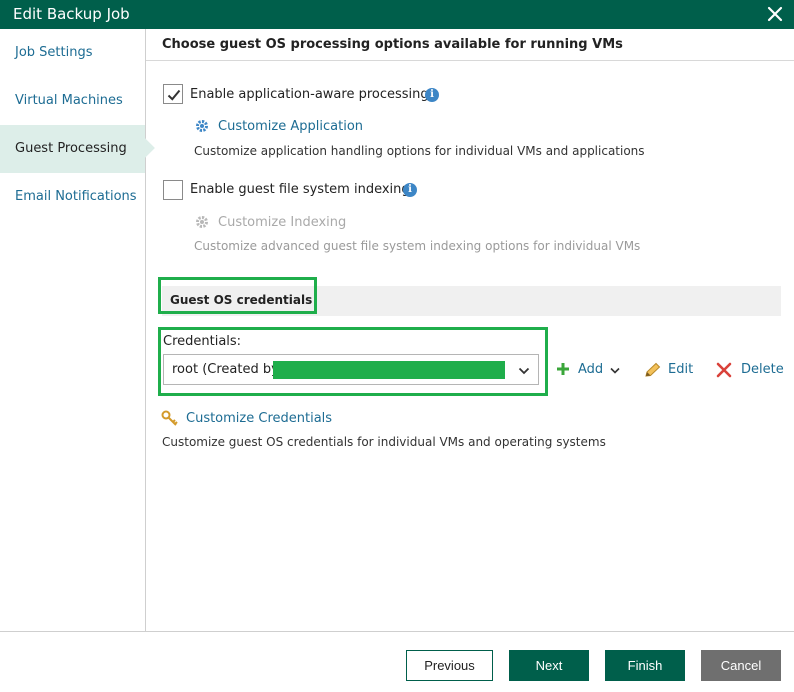 The image size is (794, 692). What do you see at coordinates (72, 101) in the screenshot?
I see `sidebar-item-virtual-machines: Virtual Machines` at bounding box center [72, 101].